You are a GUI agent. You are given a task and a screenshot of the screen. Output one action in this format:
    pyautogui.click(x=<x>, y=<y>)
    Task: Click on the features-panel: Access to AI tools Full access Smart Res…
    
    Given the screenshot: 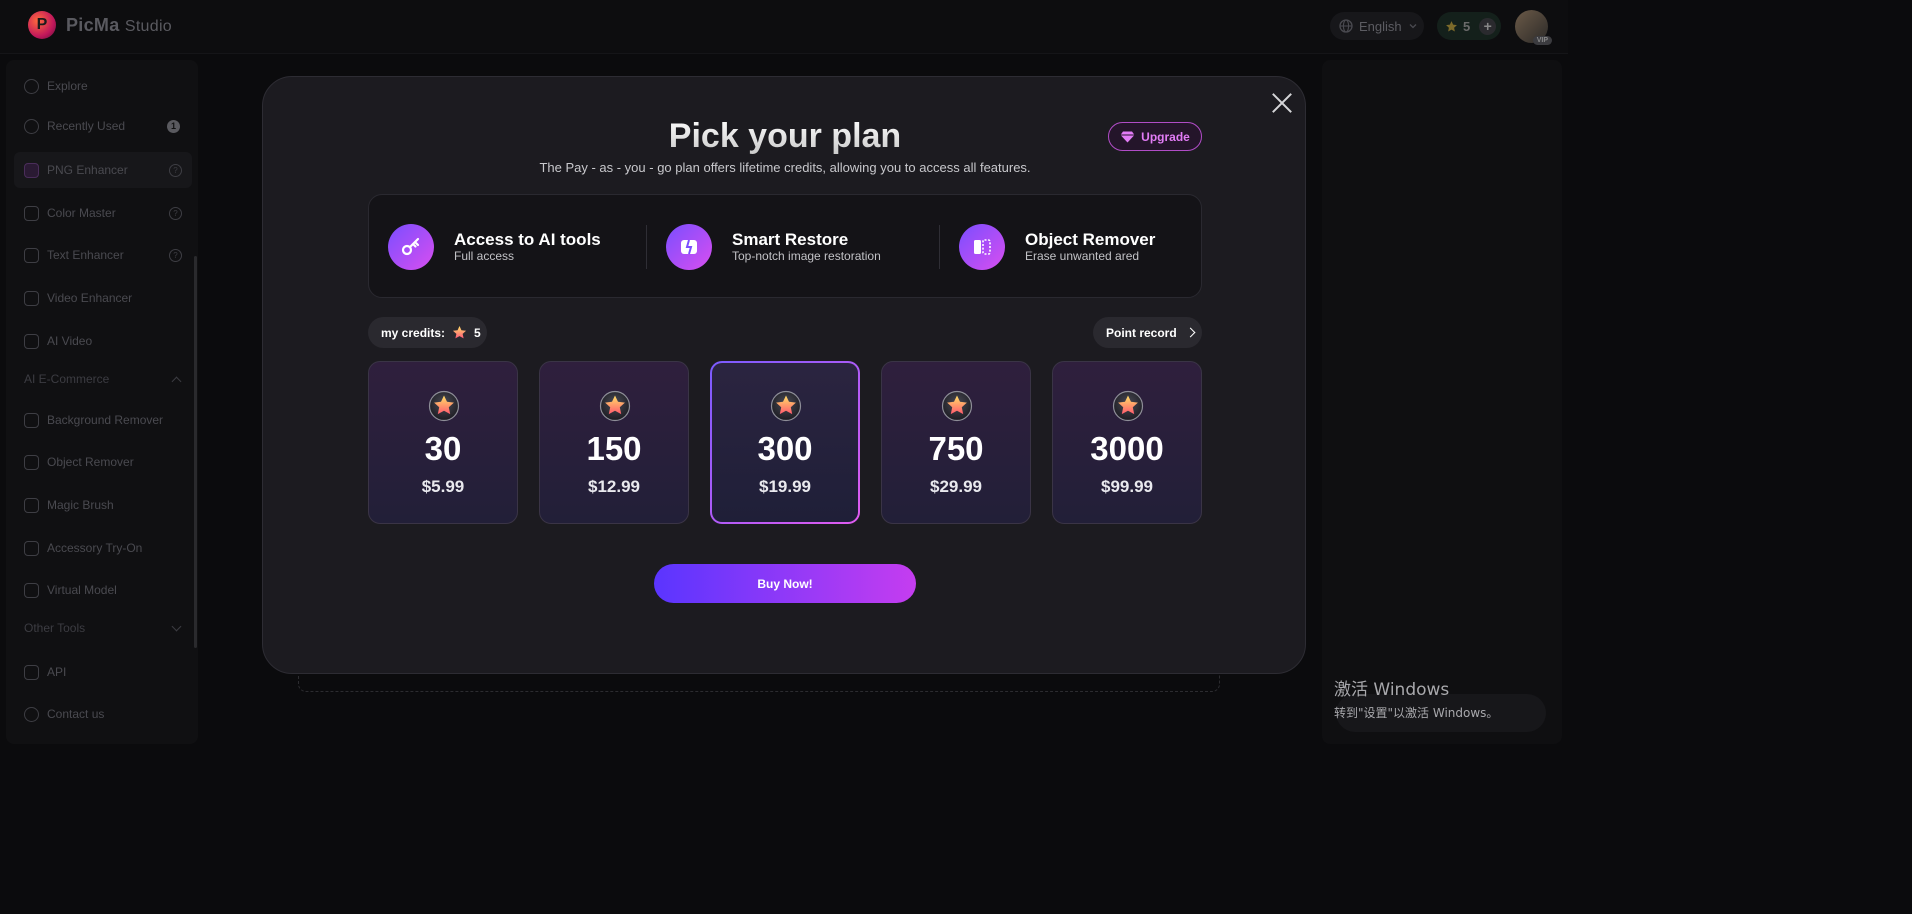 What is the action you would take?
    pyautogui.click(x=785, y=246)
    